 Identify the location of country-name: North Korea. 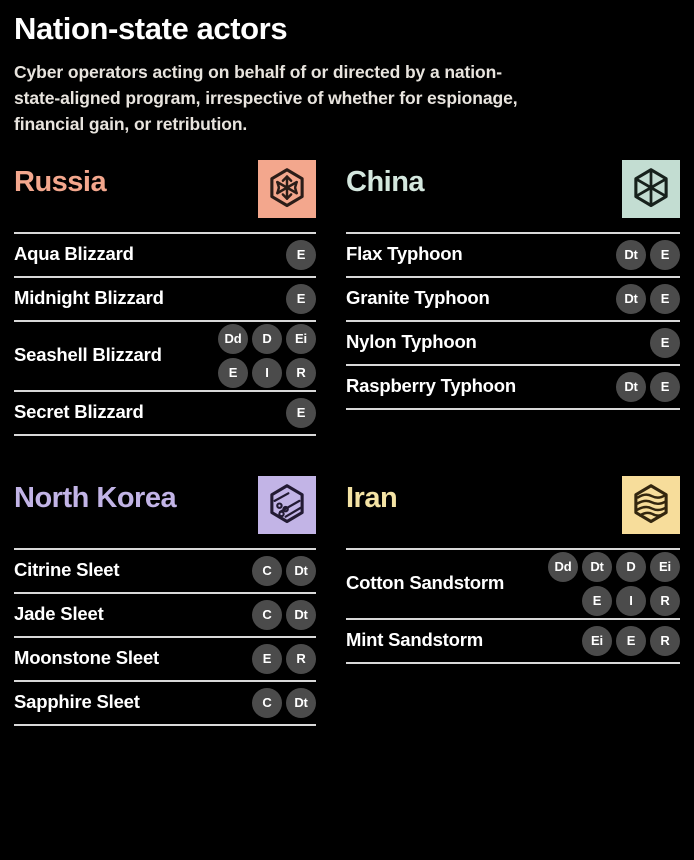
(95, 497).